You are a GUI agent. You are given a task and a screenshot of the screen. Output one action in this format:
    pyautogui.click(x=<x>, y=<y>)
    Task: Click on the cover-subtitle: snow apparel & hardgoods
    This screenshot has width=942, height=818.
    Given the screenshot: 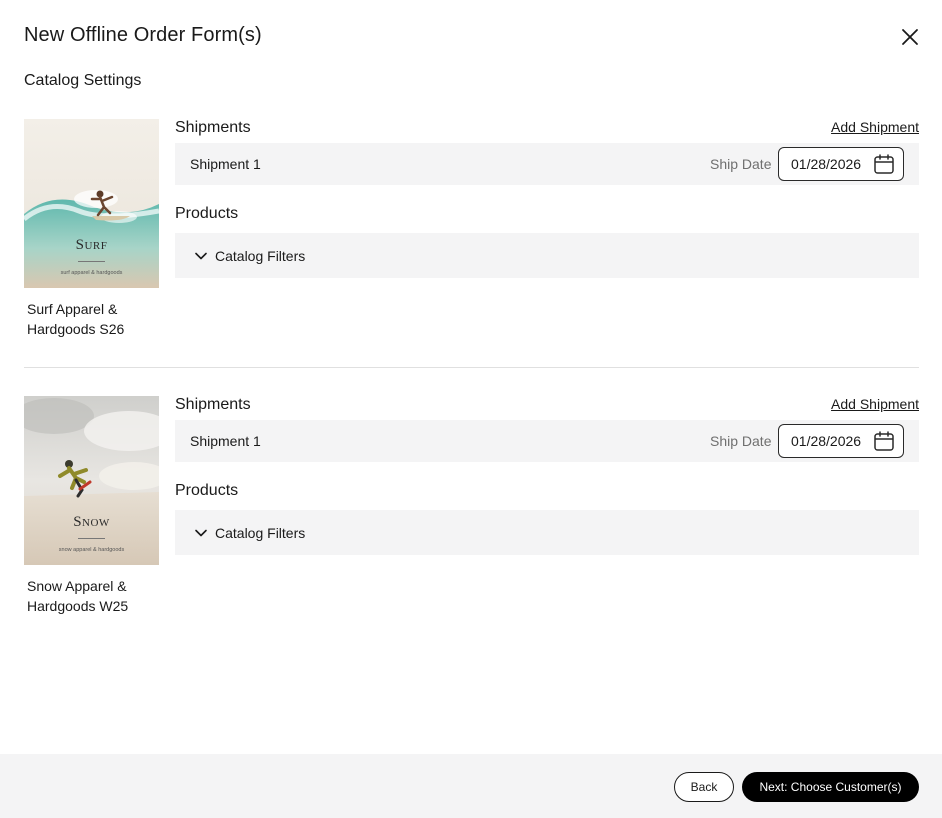 What is the action you would take?
    pyautogui.click(x=91, y=550)
    